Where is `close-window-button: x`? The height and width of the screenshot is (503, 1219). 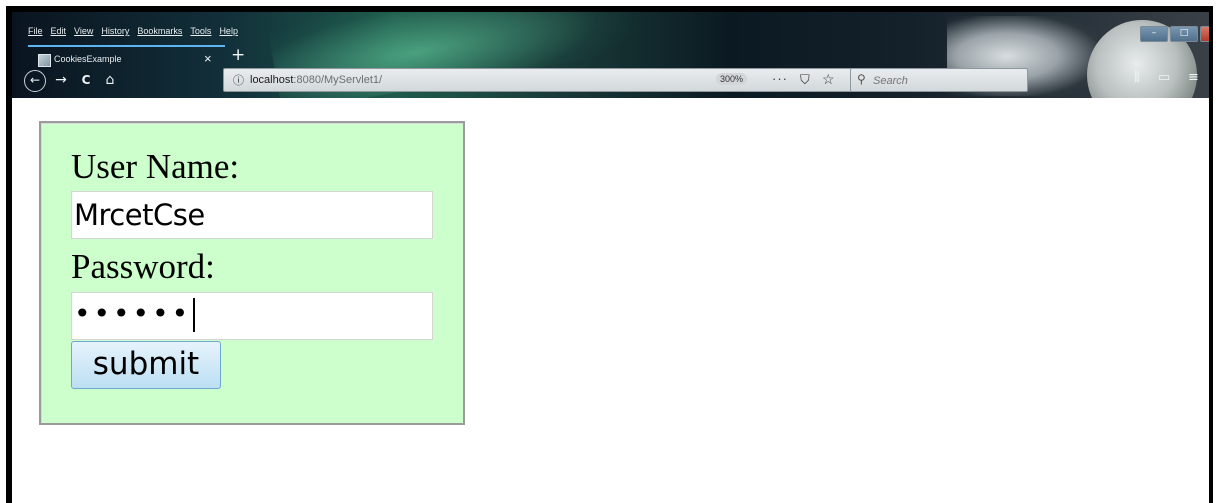
close-window-button: x is located at coordinates (1204, 34).